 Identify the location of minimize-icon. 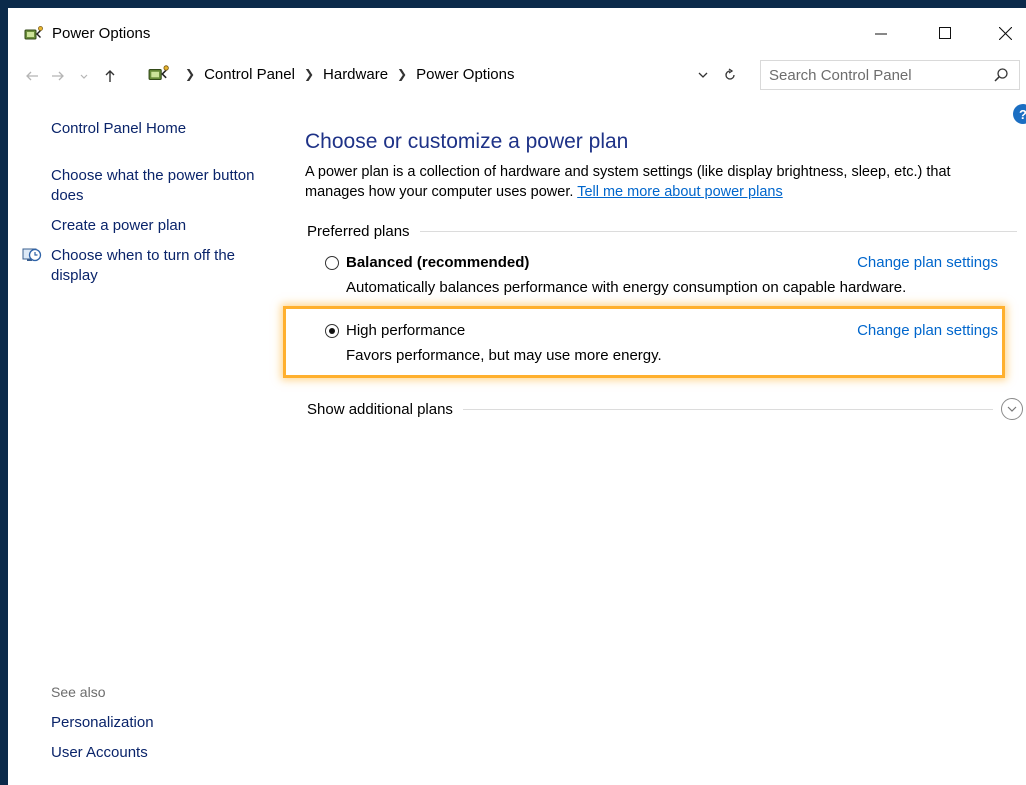
(881, 34).